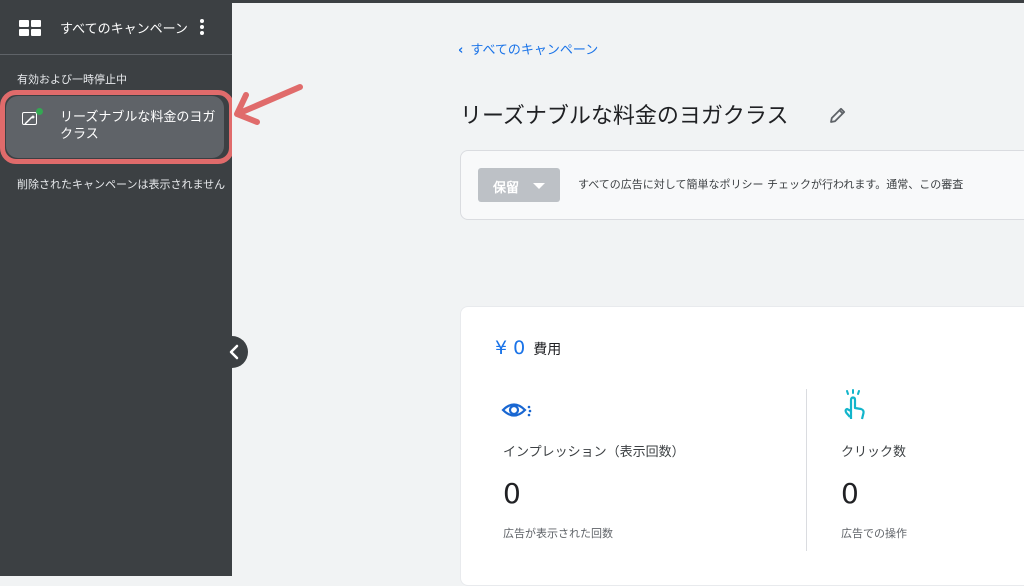  I want to click on cost-value: ¥ 0, so click(510, 348).